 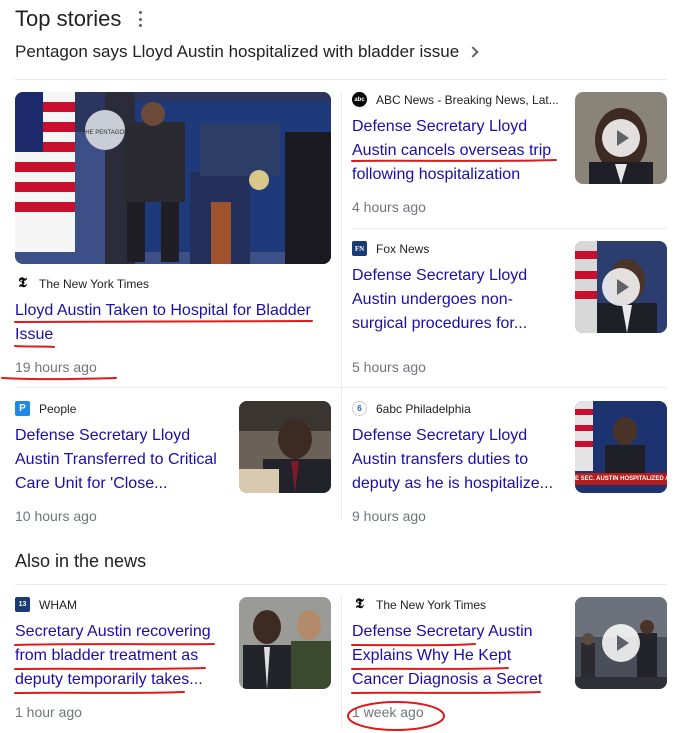 What do you see at coordinates (621, 479) in the screenshot?
I see `thumbnail-caption: E SEC. AUSTIN HOSPITALIZED A` at bounding box center [621, 479].